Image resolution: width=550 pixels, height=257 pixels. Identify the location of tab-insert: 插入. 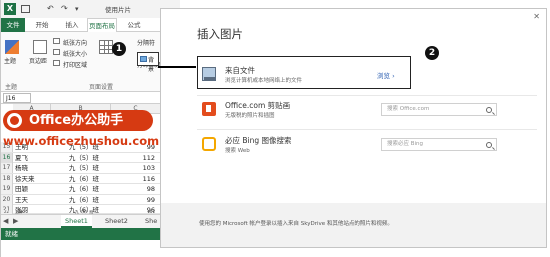
(72, 25).